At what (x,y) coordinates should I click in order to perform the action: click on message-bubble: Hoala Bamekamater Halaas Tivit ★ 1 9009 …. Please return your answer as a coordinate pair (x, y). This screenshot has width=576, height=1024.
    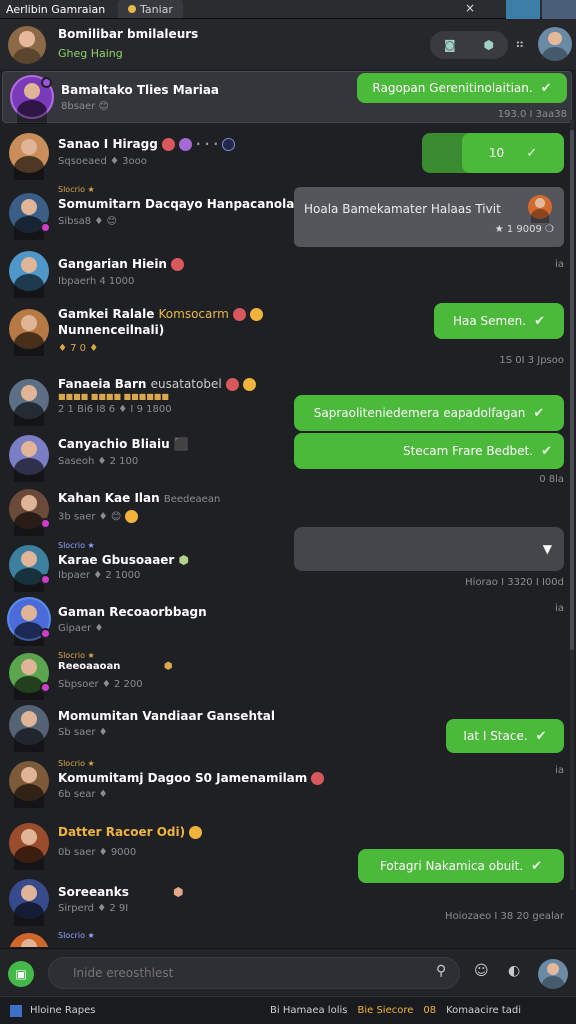
    Looking at the image, I should click on (429, 217).